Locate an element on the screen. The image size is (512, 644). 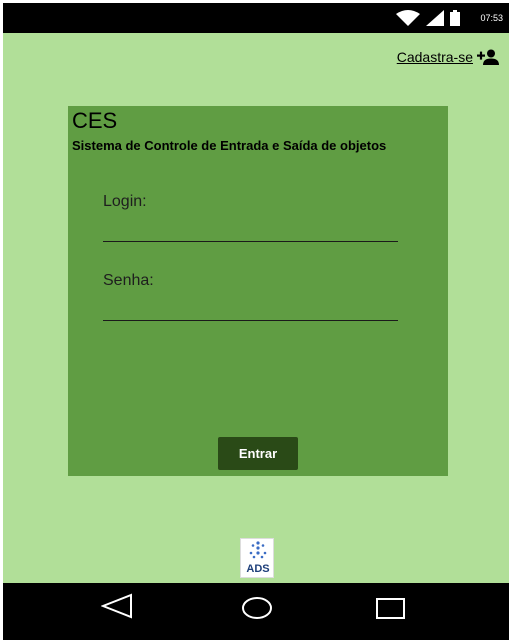
back-icon is located at coordinates (117, 606).